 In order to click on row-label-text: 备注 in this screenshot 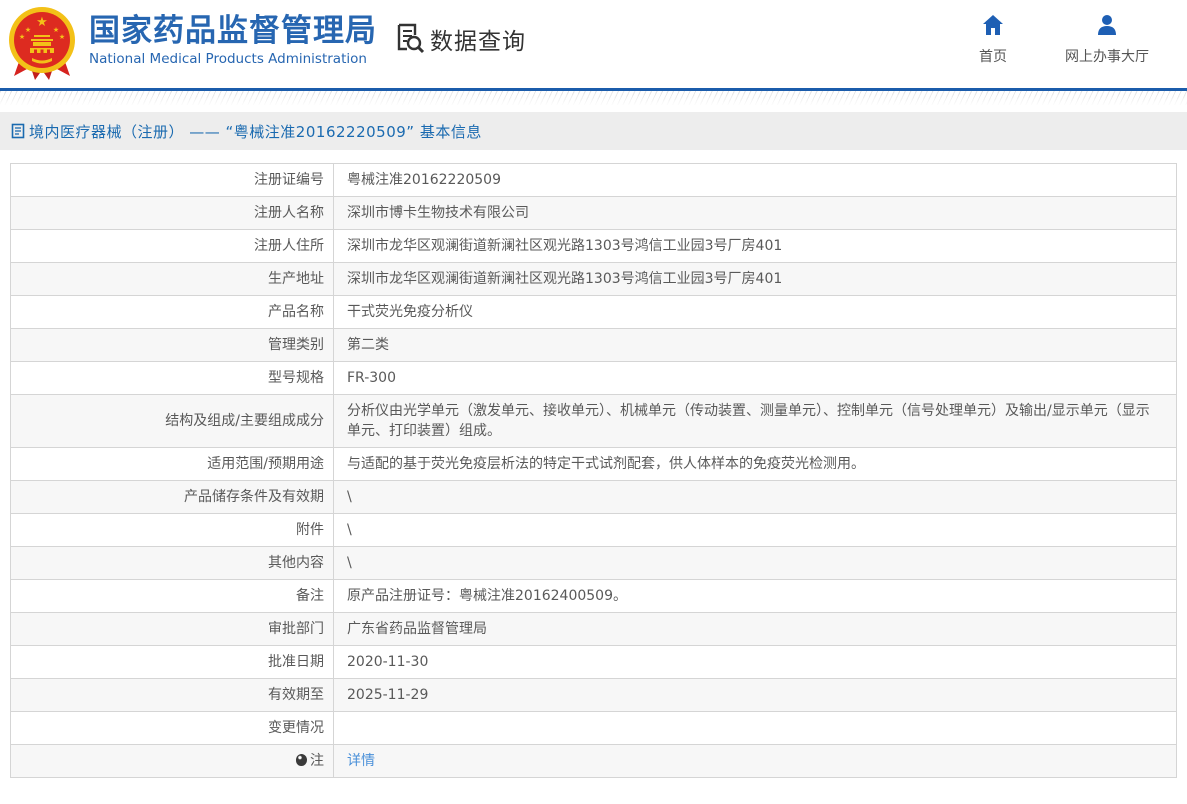, I will do `click(310, 596)`.